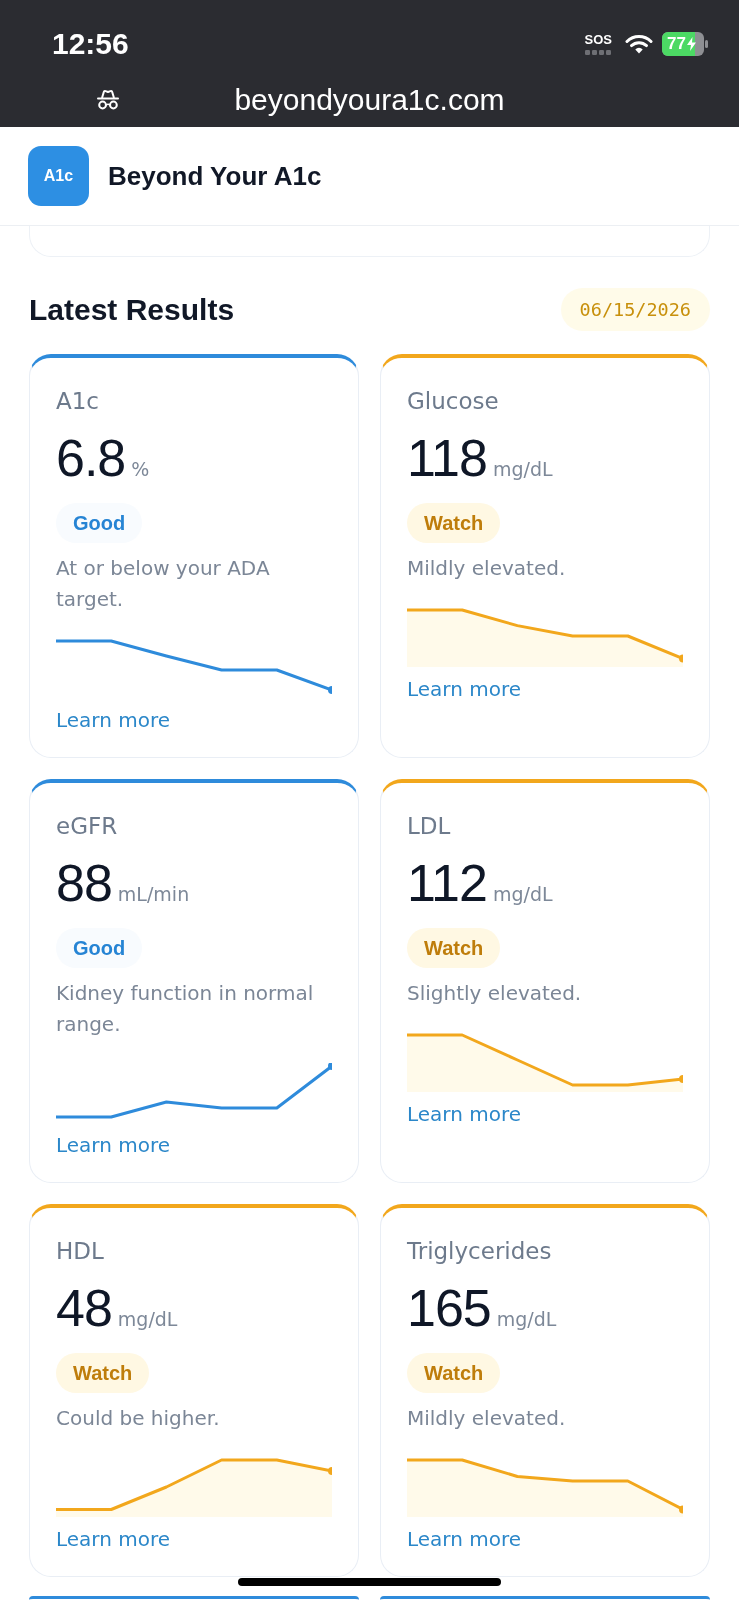 This screenshot has width=739, height=1600. Describe the element at coordinates (140, 469) in the screenshot. I see `metric-unit: %` at that location.